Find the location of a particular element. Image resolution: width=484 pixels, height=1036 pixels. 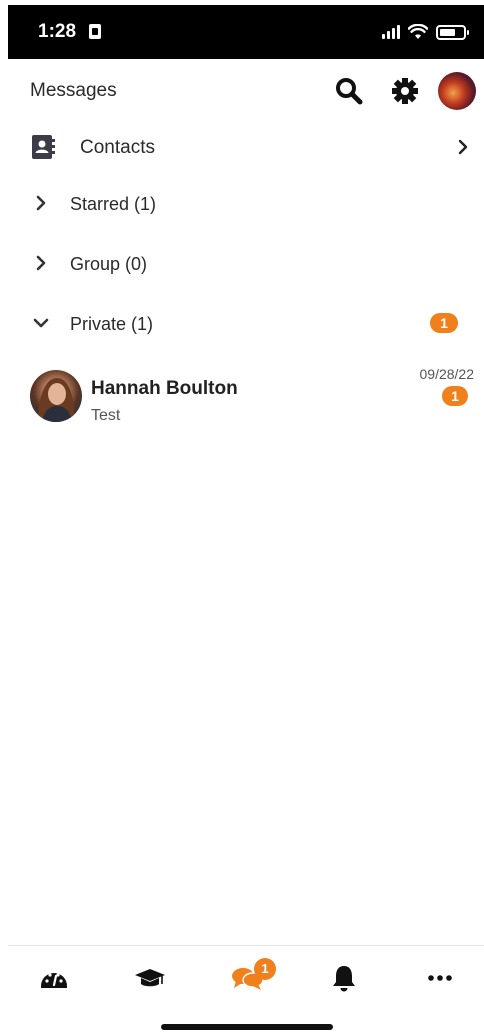

section-private: Private (1) 1 is located at coordinates (246, 324).